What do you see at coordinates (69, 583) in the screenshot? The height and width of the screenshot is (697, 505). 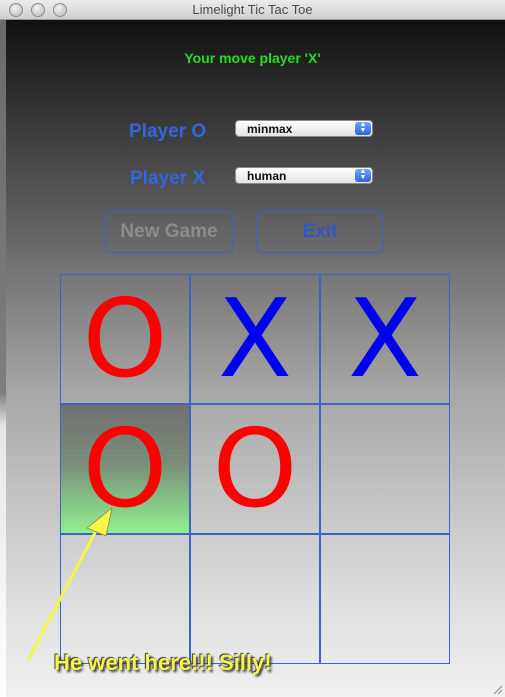 I see `annotation-arrow-icon` at bounding box center [69, 583].